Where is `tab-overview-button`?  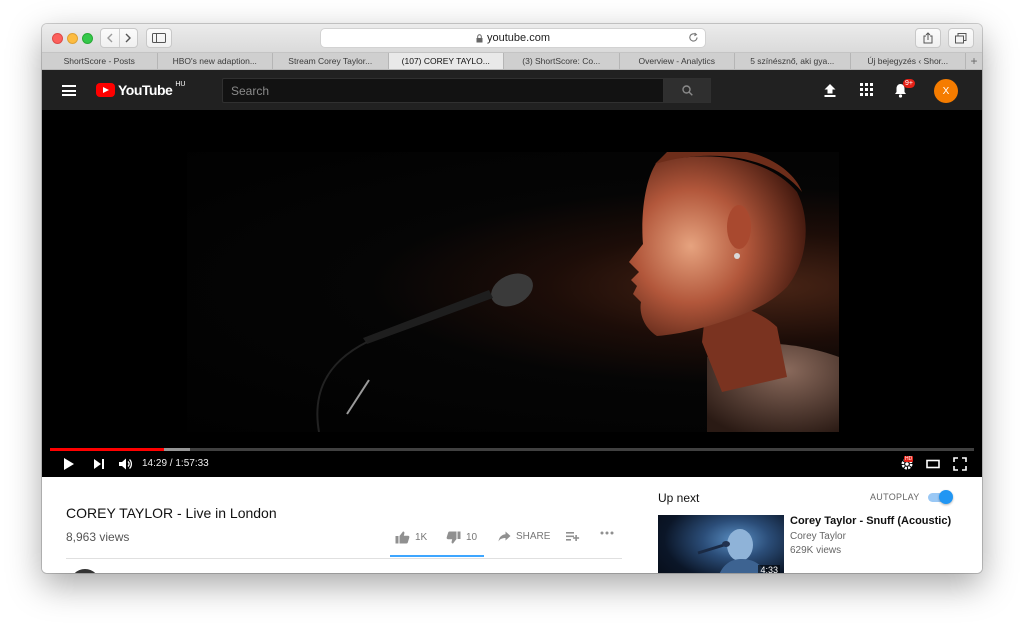
tab-overview-button is located at coordinates (961, 38).